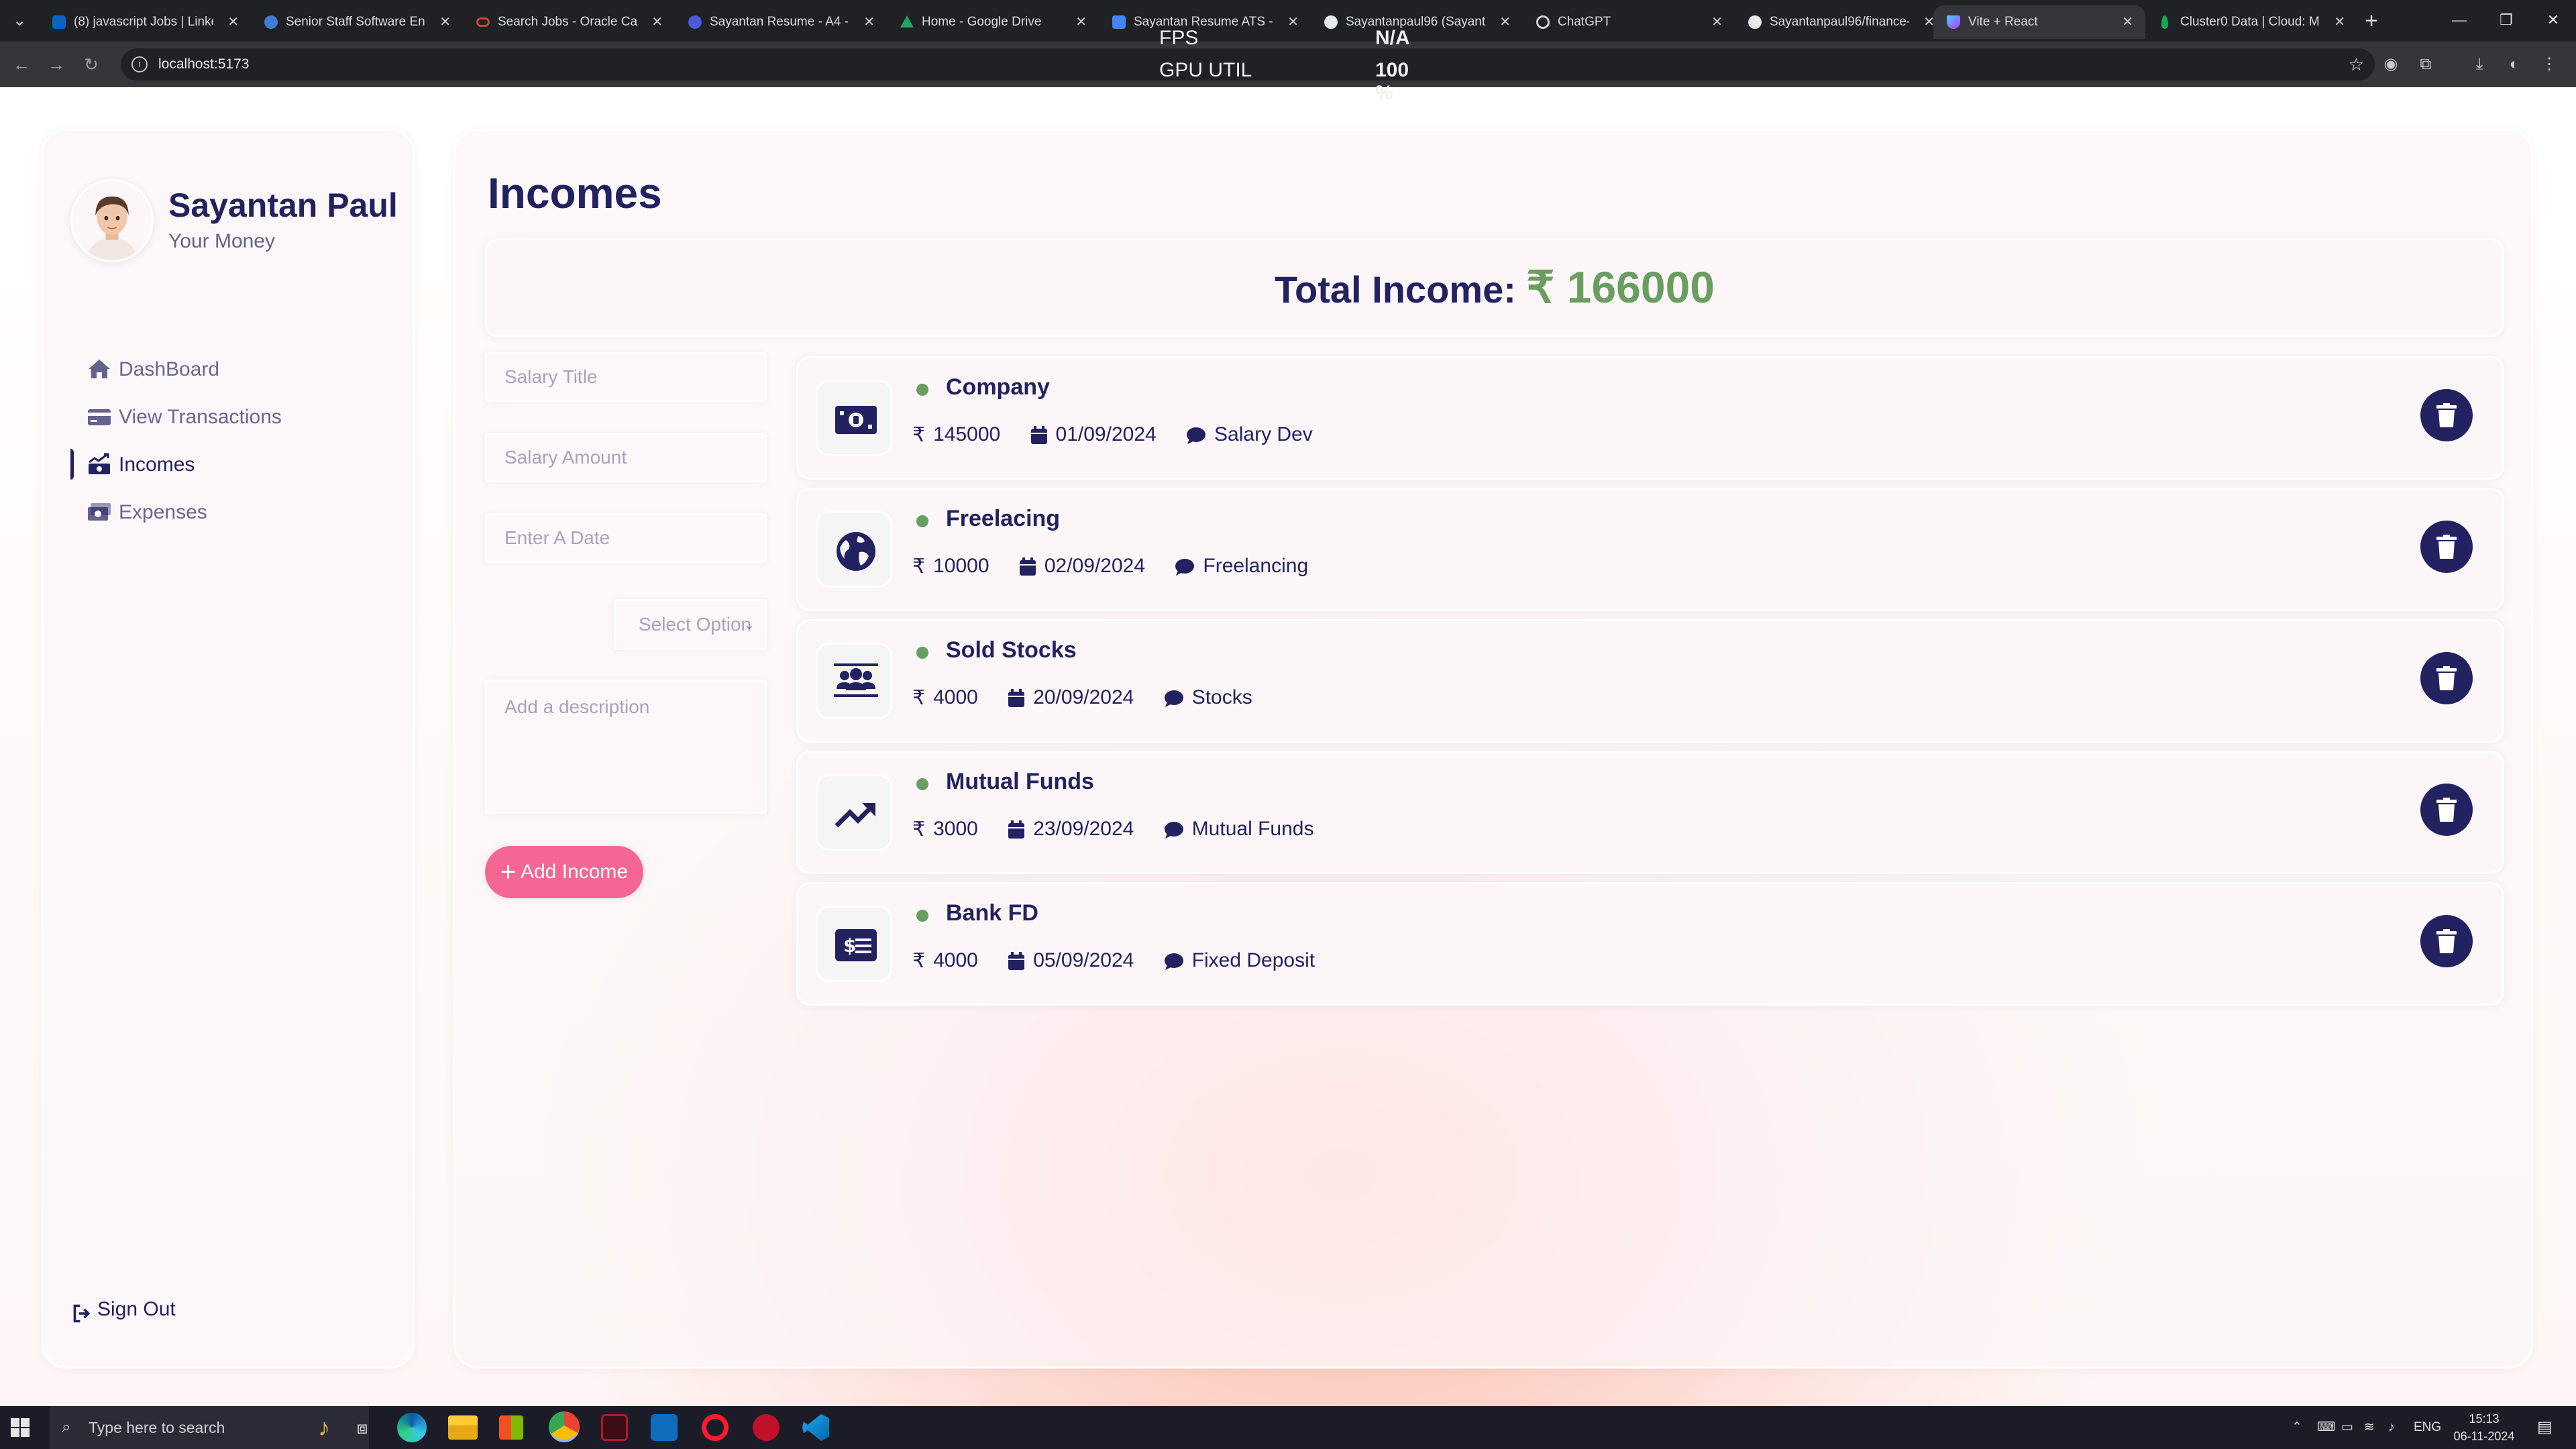 The height and width of the screenshot is (1449, 2576). What do you see at coordinates (2459, 20) in the screenshot?
I see `minimize-icon: —` at bounding box center [2459, 20].